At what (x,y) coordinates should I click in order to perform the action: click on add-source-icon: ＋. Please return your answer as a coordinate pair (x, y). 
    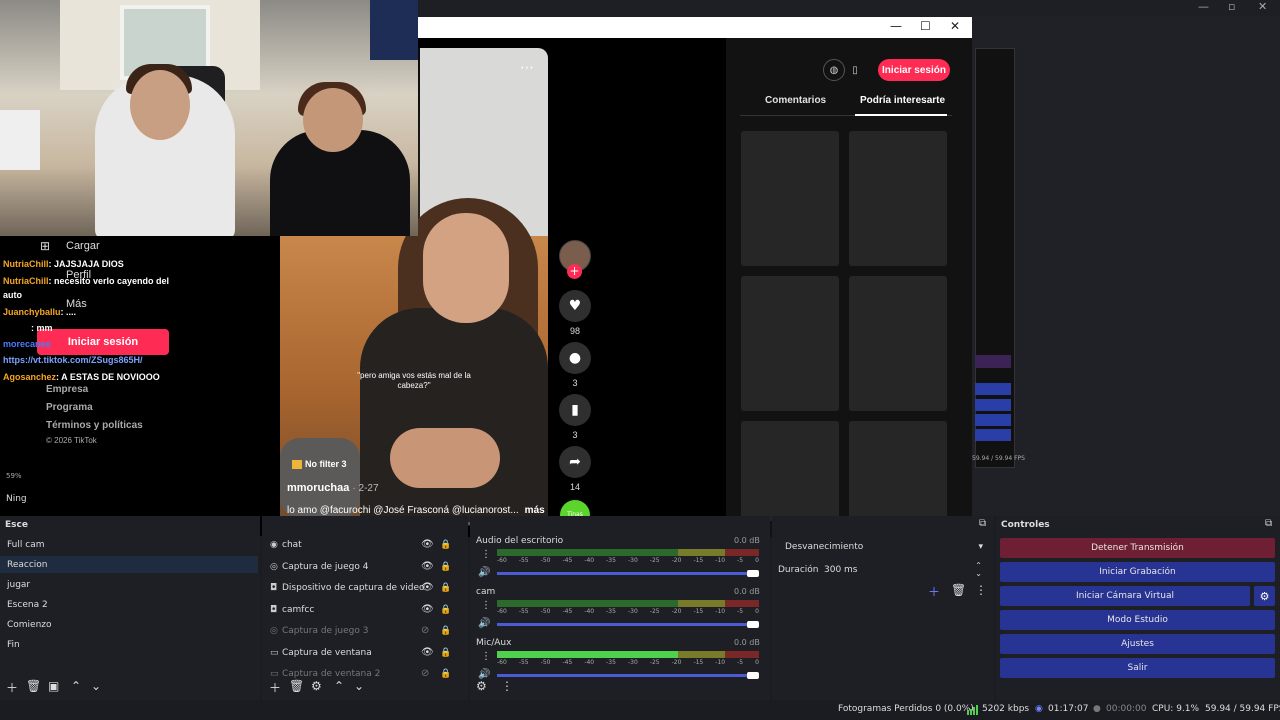
    Looking at the image, I should click on (275, 687).